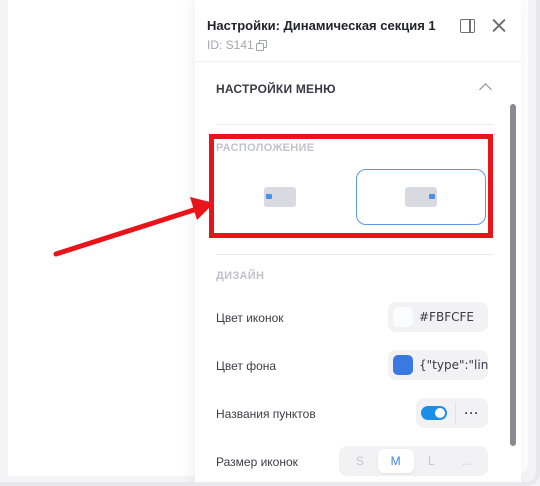 The height and width of the screenshot is (486, 540). Describe the element at coordinates (230, 45) in the screenshot. I see `panel-id-text: ID: S141` at that location.